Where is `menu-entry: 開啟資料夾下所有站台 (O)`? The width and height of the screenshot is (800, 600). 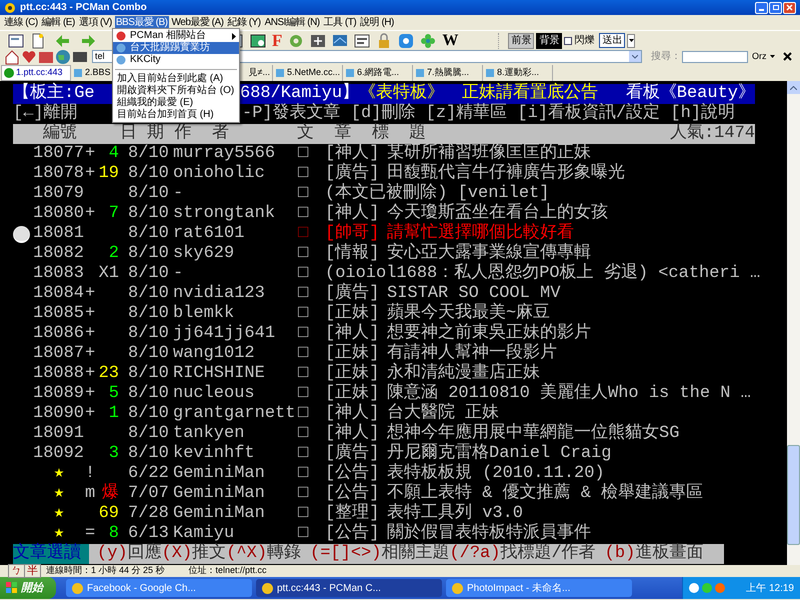
menu-entry: 開啟資料夾下所有站台 (O) is located at coordinates (176, 91).